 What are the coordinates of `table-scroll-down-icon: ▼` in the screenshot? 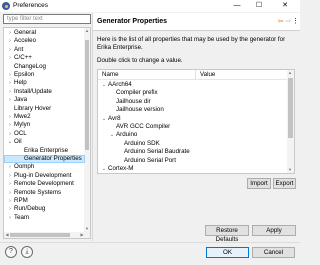 It's located at (290, 170).